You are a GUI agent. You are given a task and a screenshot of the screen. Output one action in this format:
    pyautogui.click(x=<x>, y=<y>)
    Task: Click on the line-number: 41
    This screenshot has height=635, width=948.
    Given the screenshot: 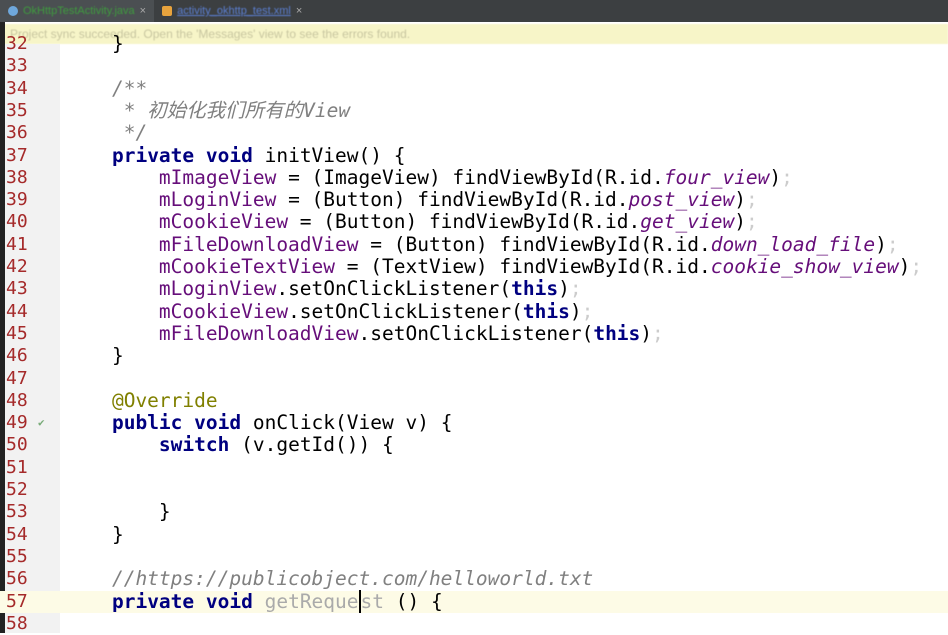 What is the action you would take?
    pyautogui.click(x=17, y=244)
    